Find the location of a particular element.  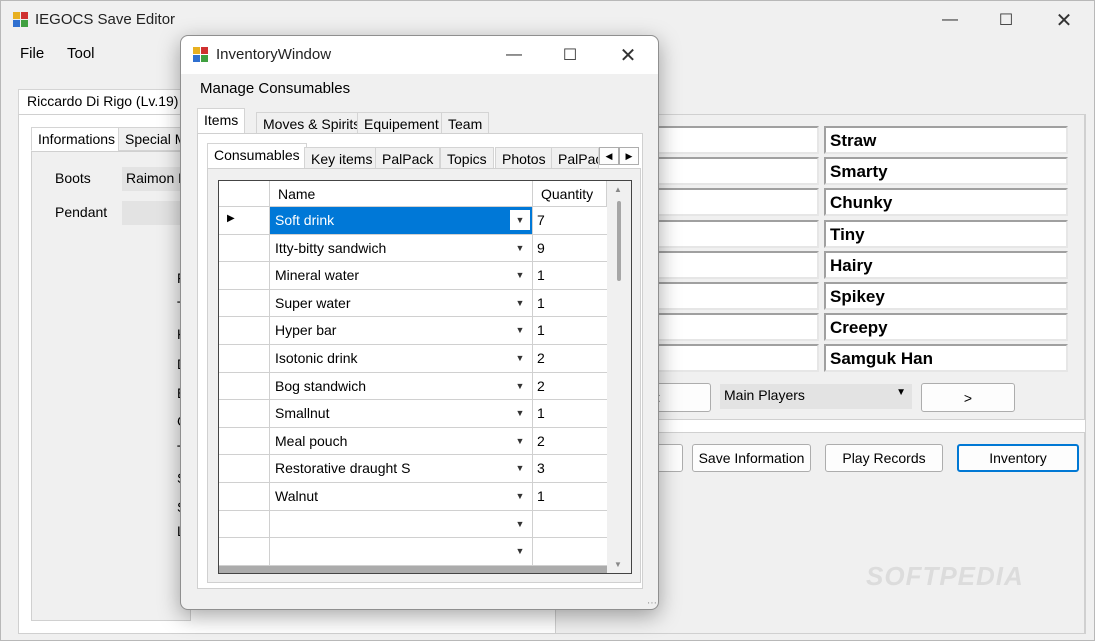

item-name-cell: Super water ▼ is located at coordinates (401, 303).